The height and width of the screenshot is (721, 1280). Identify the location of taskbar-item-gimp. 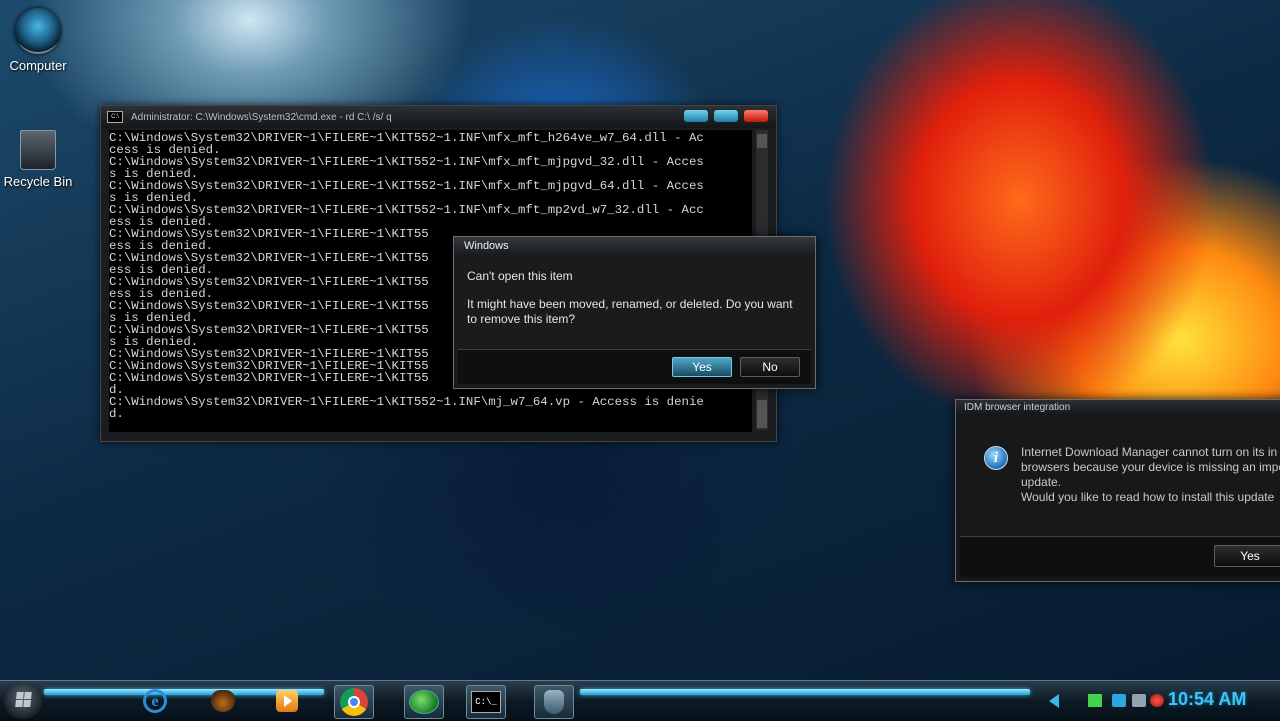
(223, 701).